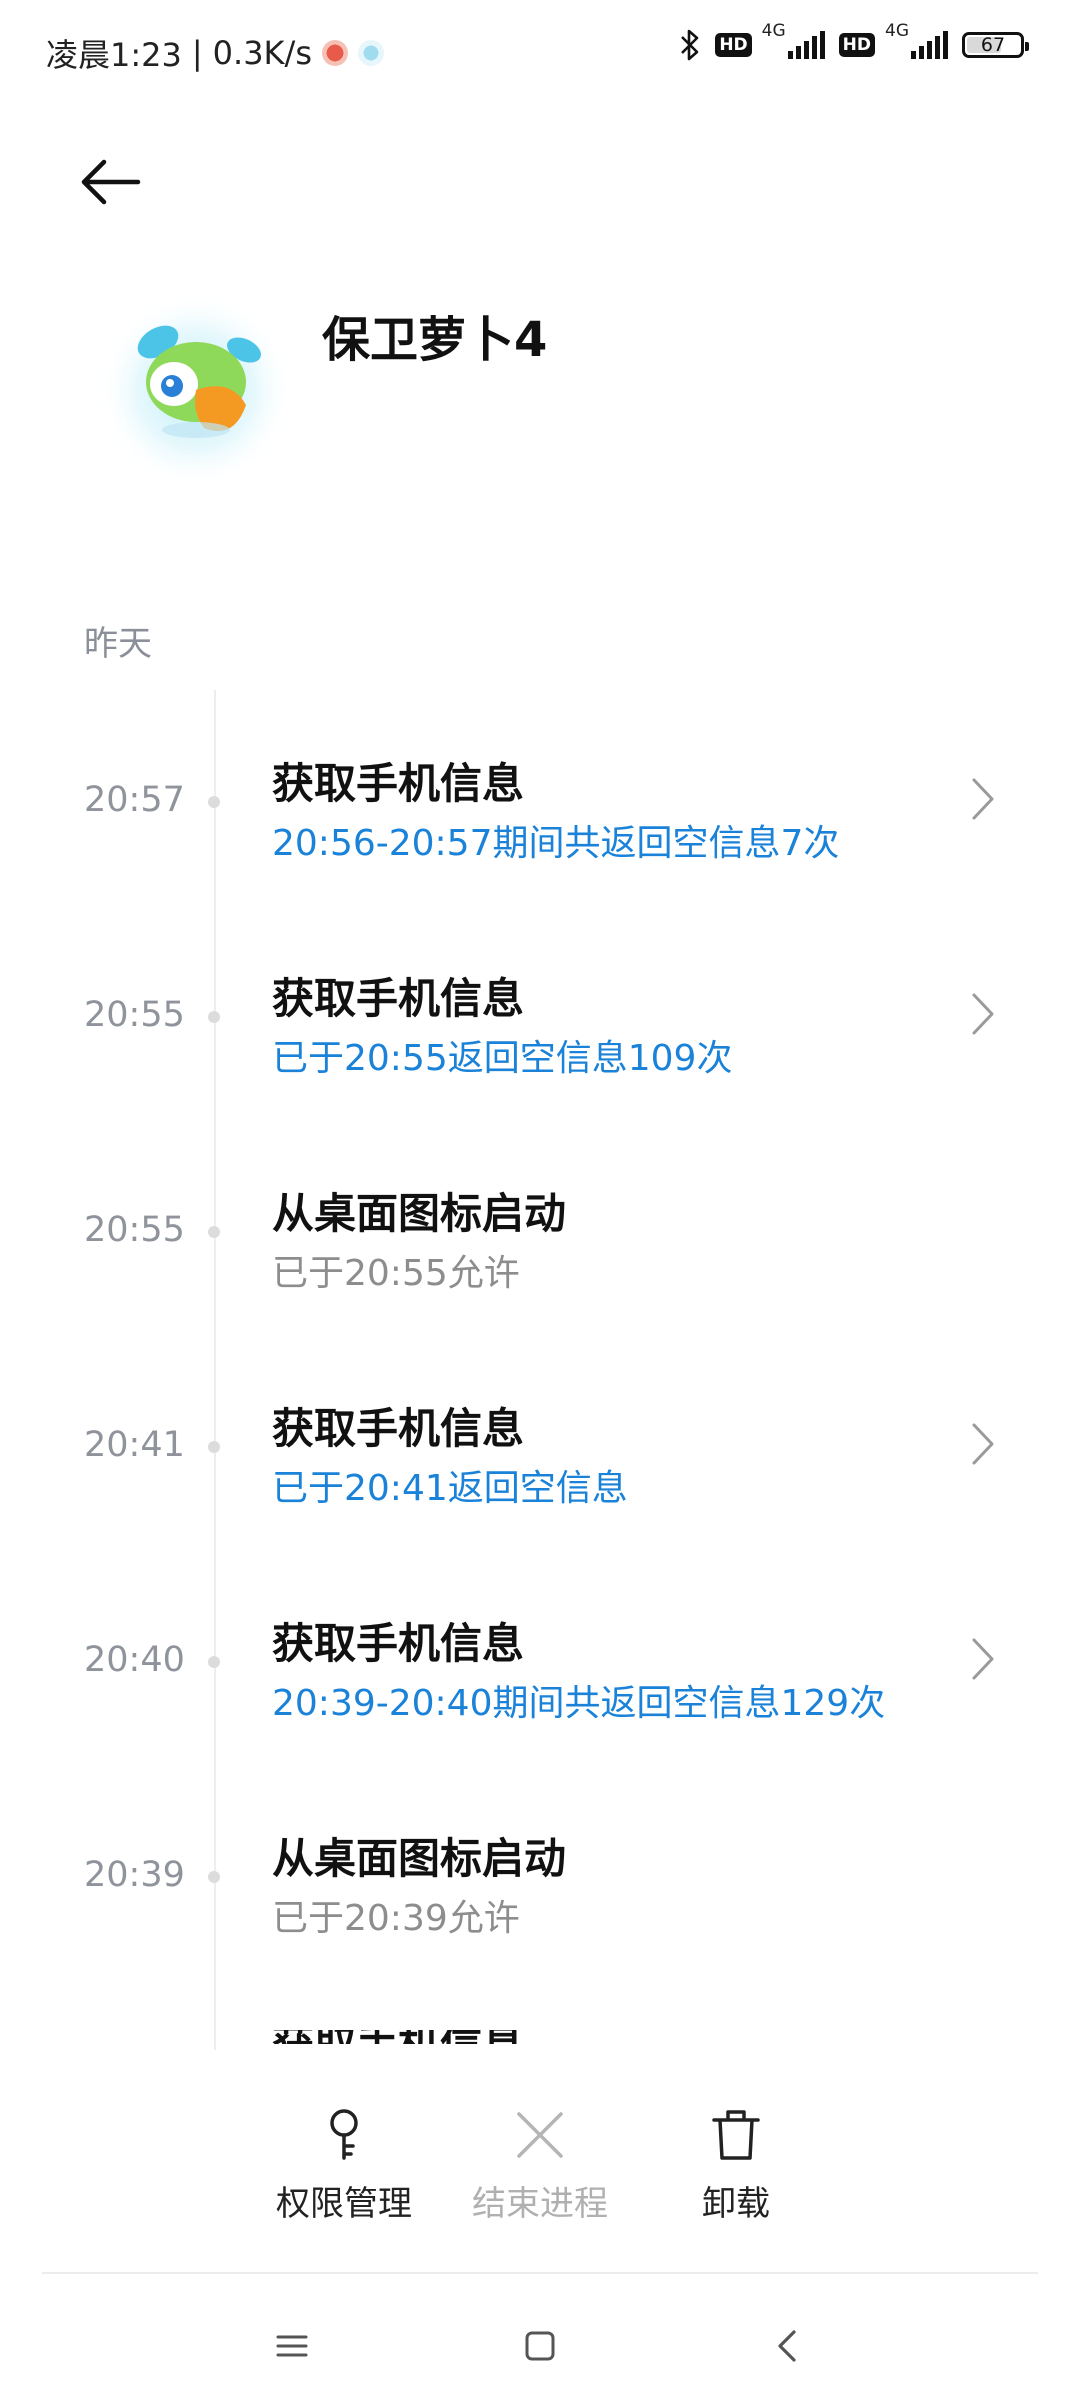 Image resolution: width=1080 pixels, height=2400 pixels. I want to click on bottom-actions: 权限管理 结束进程 卸载, so click(540, 2165).